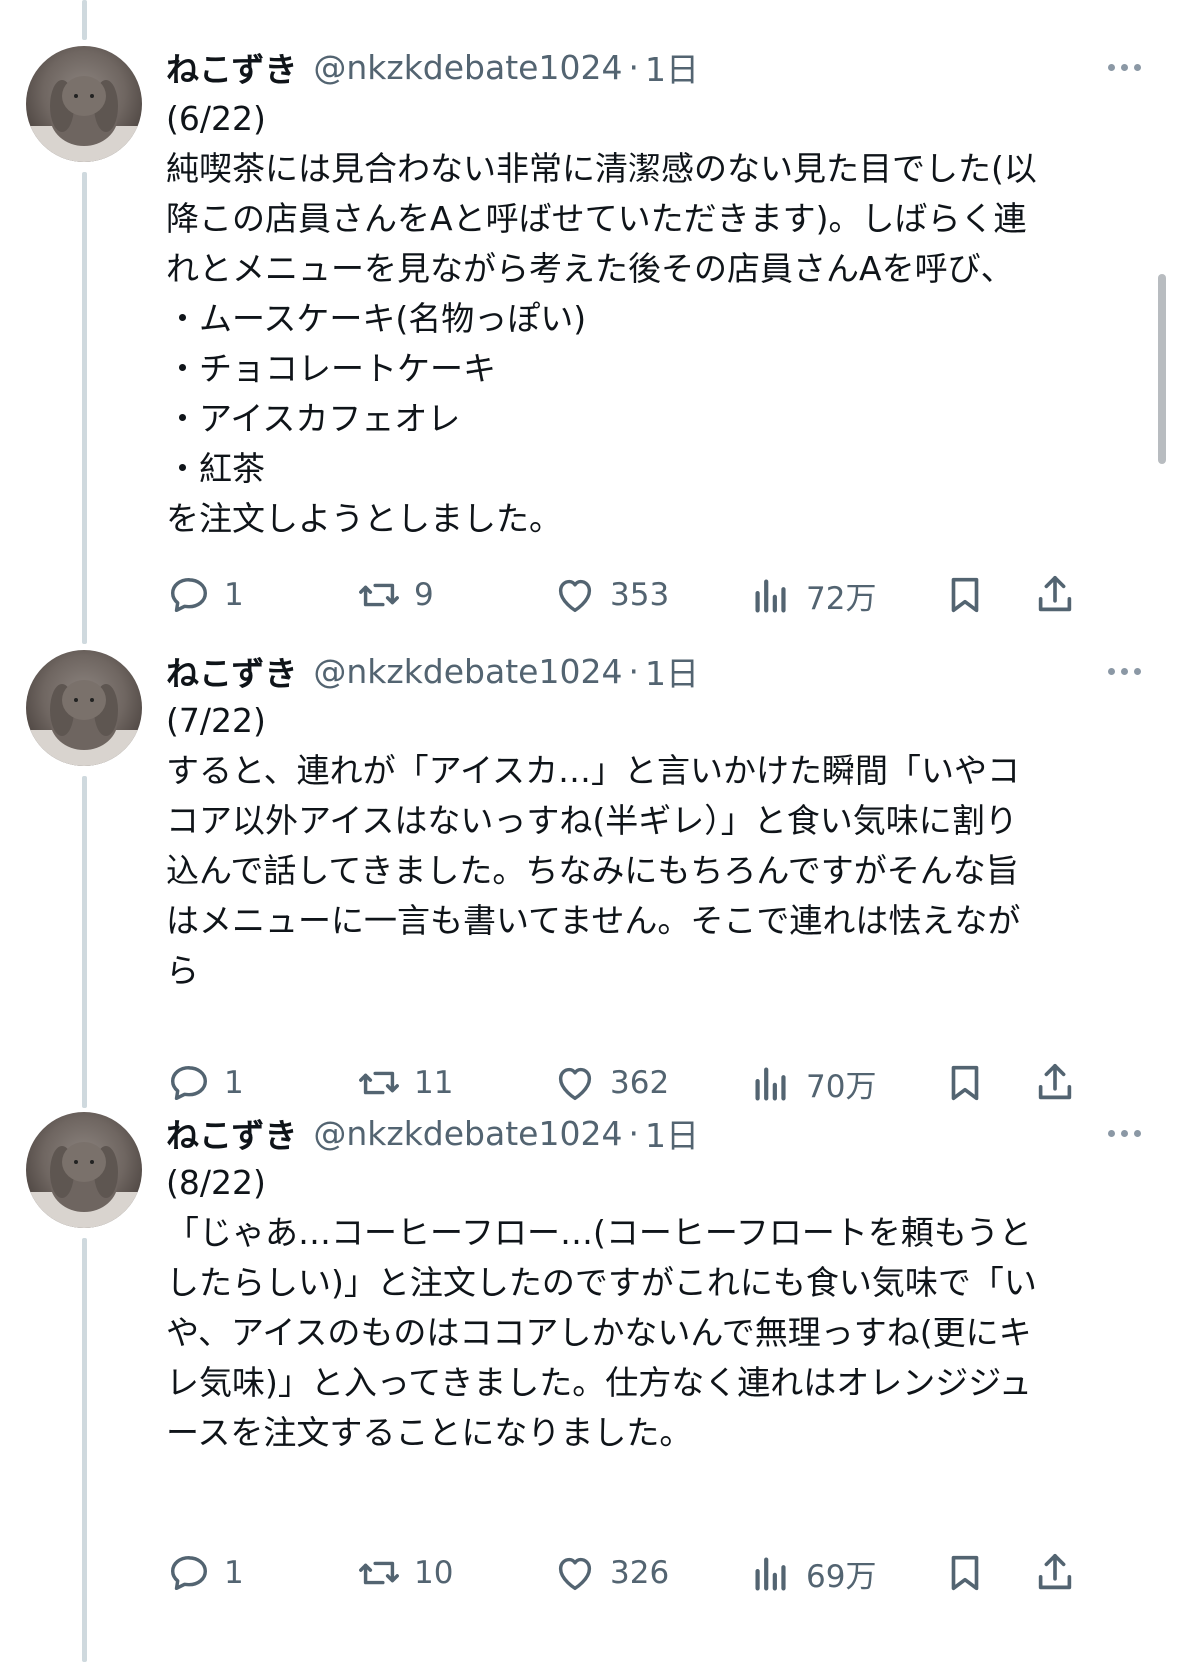 This screenshot has width=1179, height=1662. Describe the element at coordinates (596, 218) in the screenshot. I see `tweet-text-line: 降この店員さんをAと呼ばせていただきます)。しばらく連` at that location.